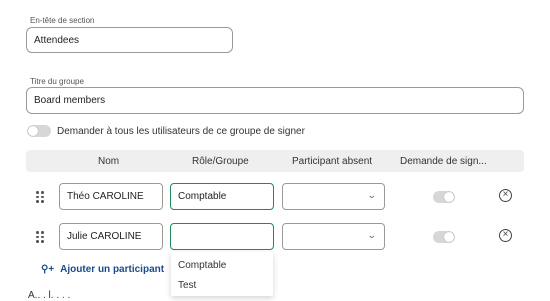 The width and height of the screenshot is (550, 301). I want to click on group-title-label: Titre du groupe, so click(57, 81).